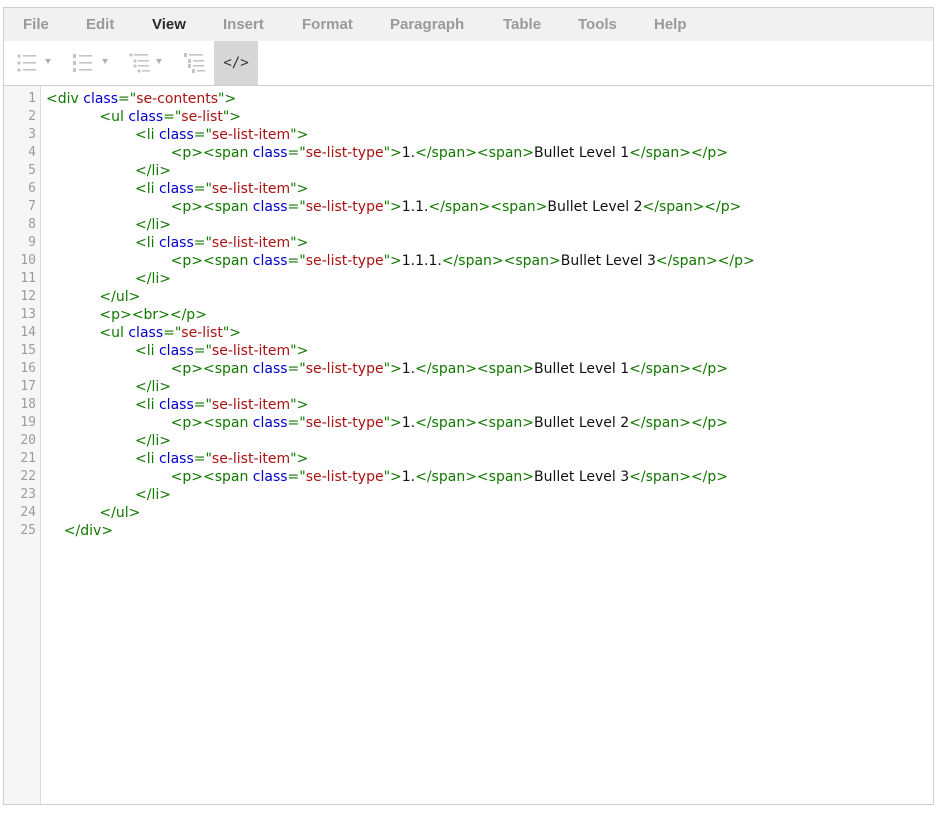 This screenshot has width=938, height=814. I want to click on menu-edit: Edit, so click(100, 24).